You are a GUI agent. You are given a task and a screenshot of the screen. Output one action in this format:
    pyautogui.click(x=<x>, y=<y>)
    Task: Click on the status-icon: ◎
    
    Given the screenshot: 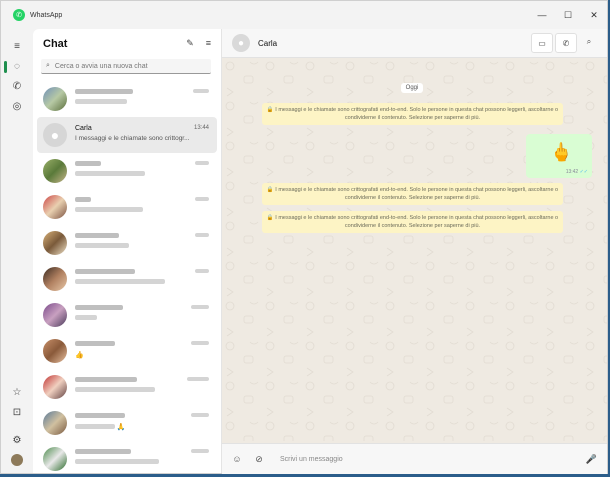 What is the action you would take?
    pyautogui.click(x=17, y=106)
    